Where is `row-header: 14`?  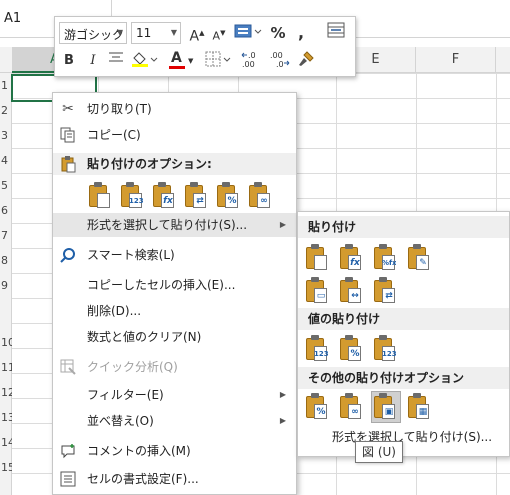
row-header: 14 is located at coordinates (6, 442).